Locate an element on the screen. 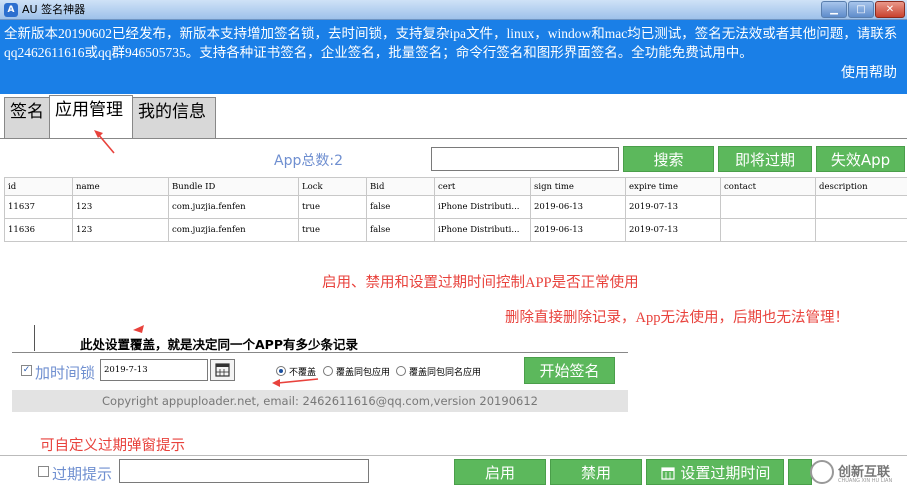  column-header-name: name is located at coordinates (120, 186).